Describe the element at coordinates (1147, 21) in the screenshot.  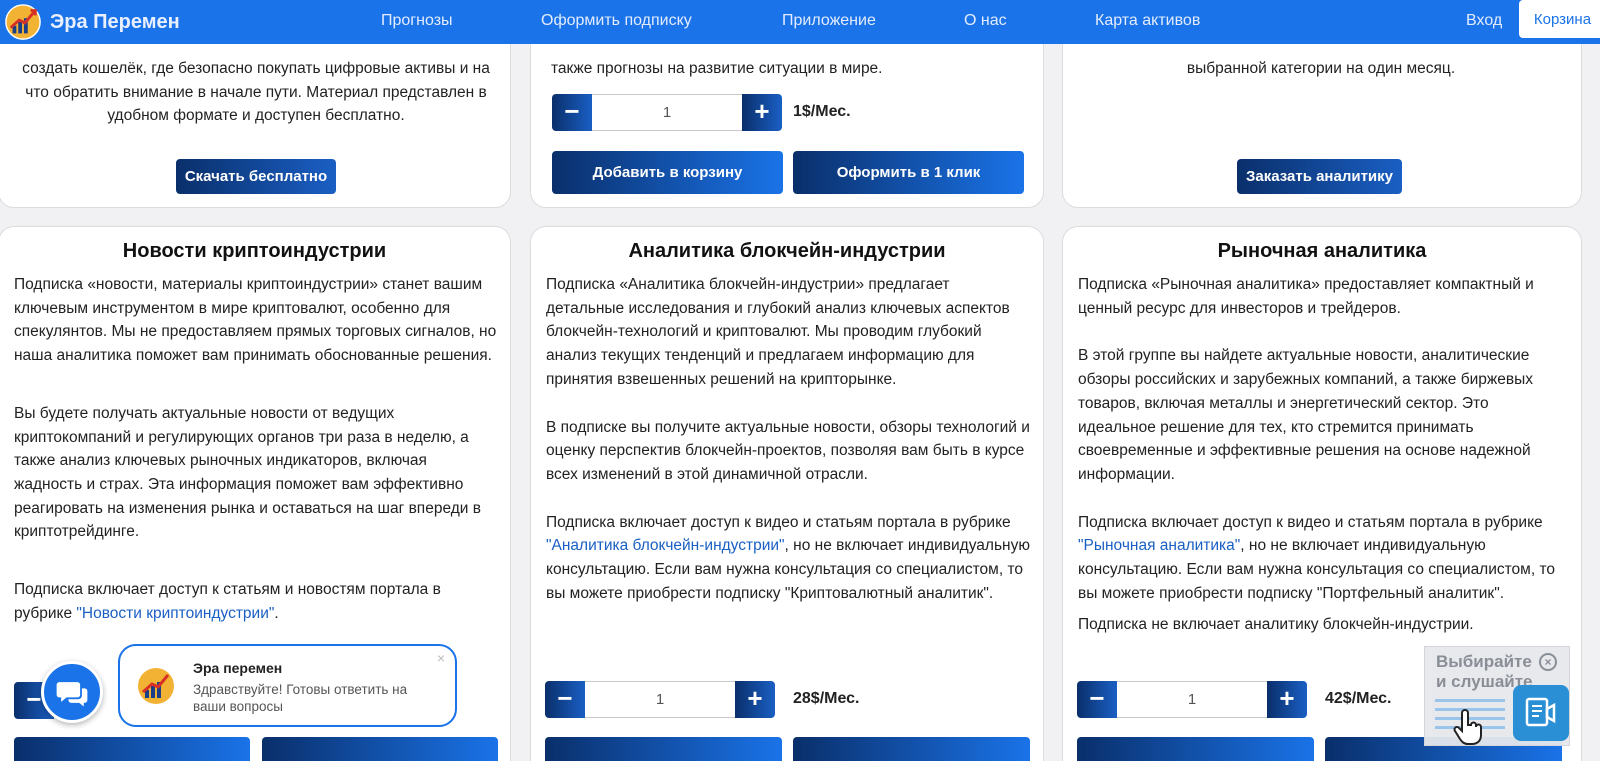
I see `nav-asset-map: Карта активов` at that location.